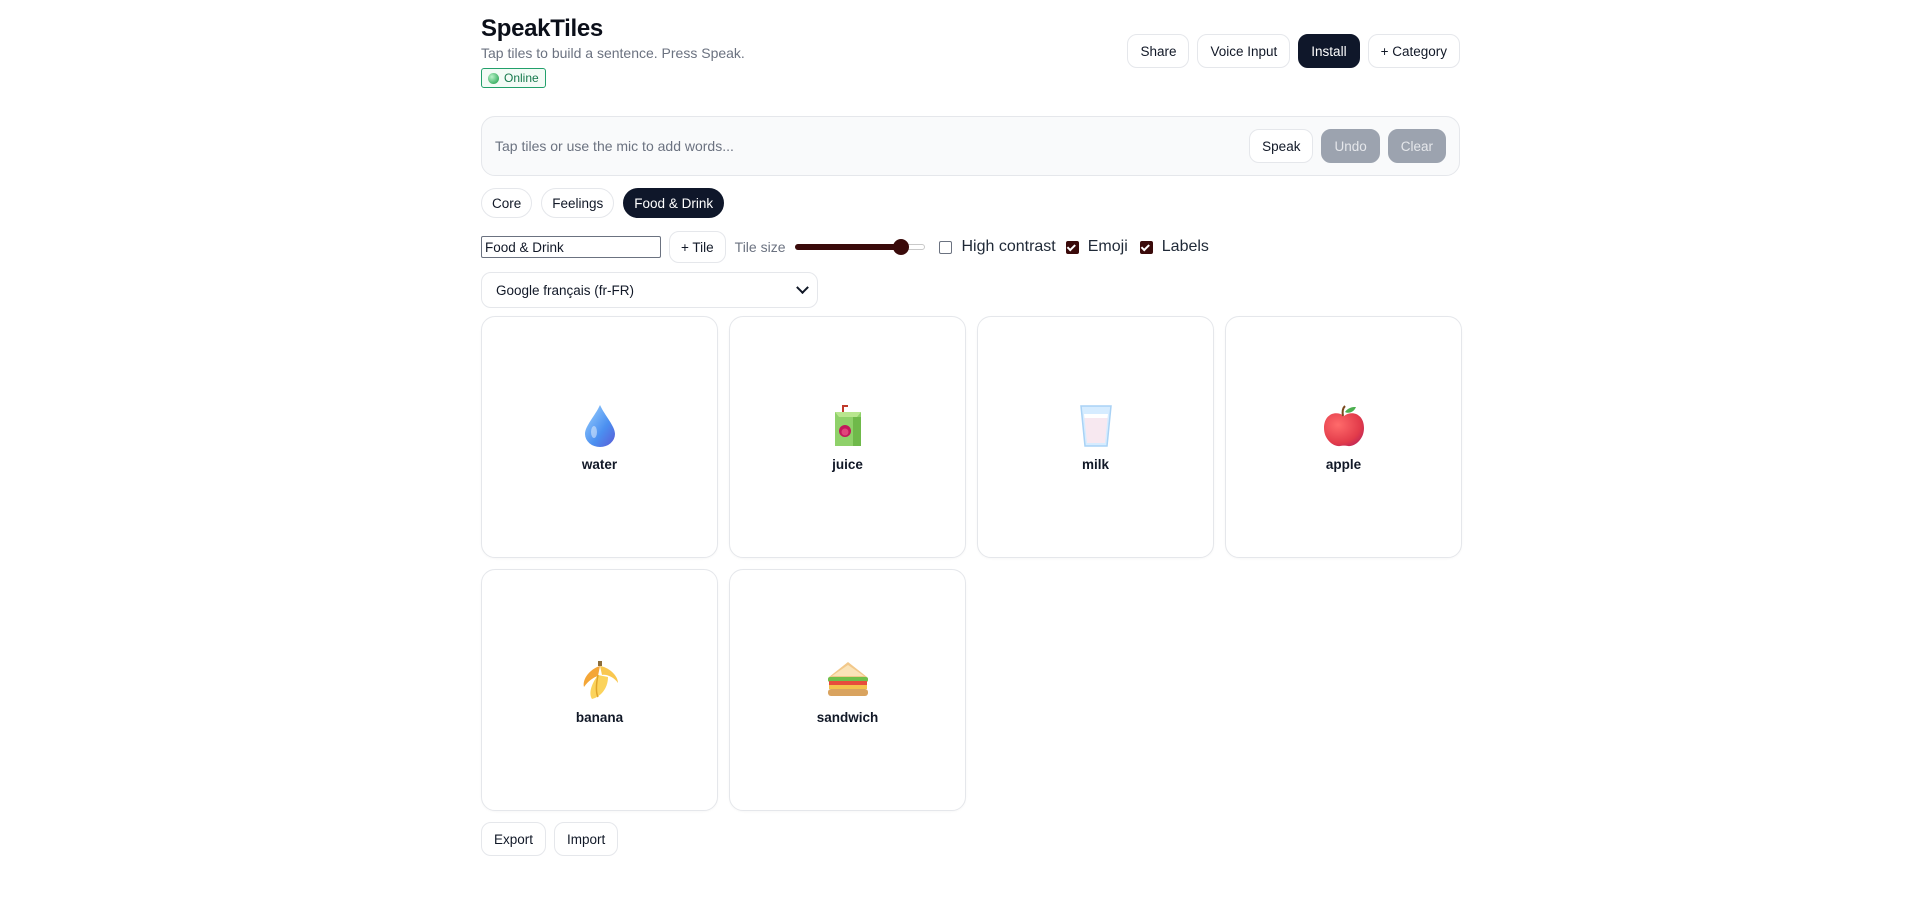 Image resolution: width=1919 pixels, height=906 pixels. Describe the element at coordinates (507, 203) in the screenshot. I see `tab-core: Core` at that location.